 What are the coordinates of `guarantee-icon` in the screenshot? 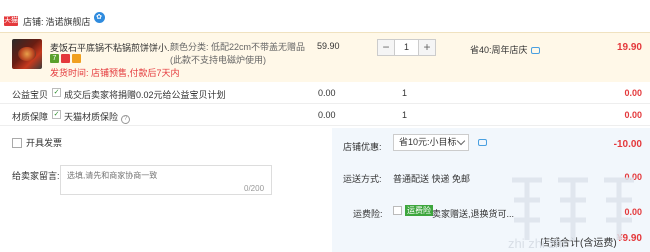 It's located at (65, 58).